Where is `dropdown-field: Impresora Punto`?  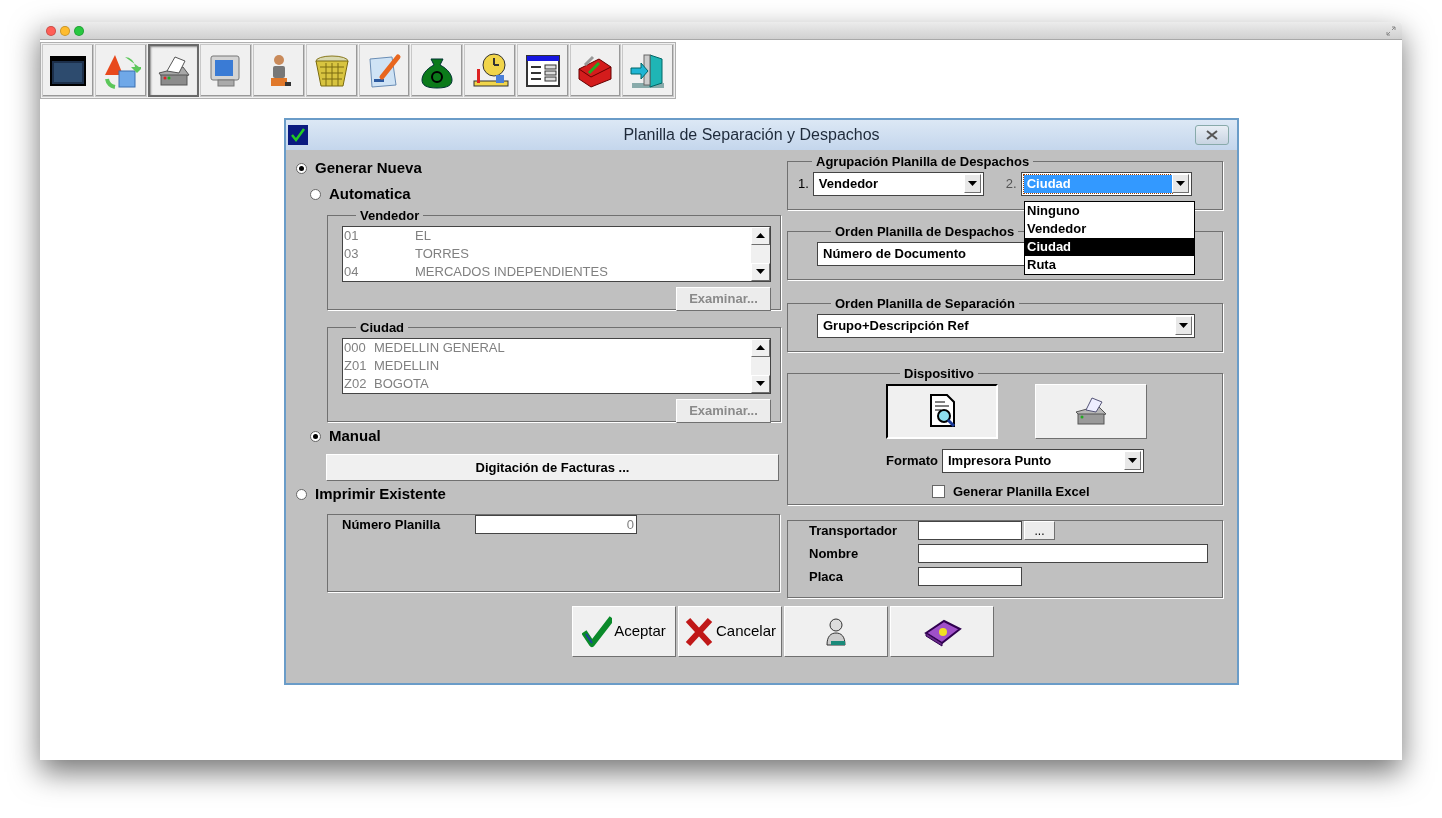
dropdown-field: Impresora Punto is located at coordinates (1043, 460).